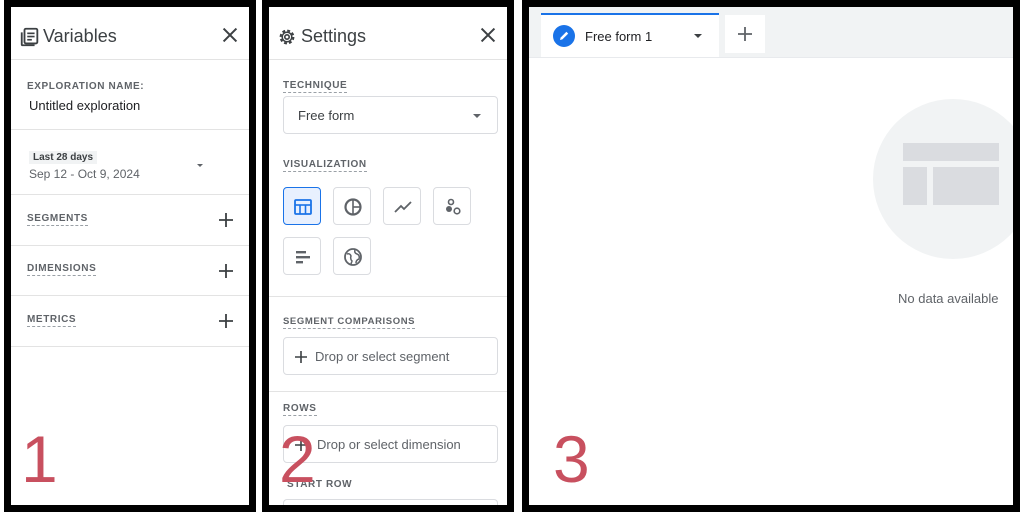 The height and width of the screenshot is (512, 1024). What do you see at coordinates (326, 115) in the screenshot?
I see `technique-value: Free form` at bounding box center [326, 115].